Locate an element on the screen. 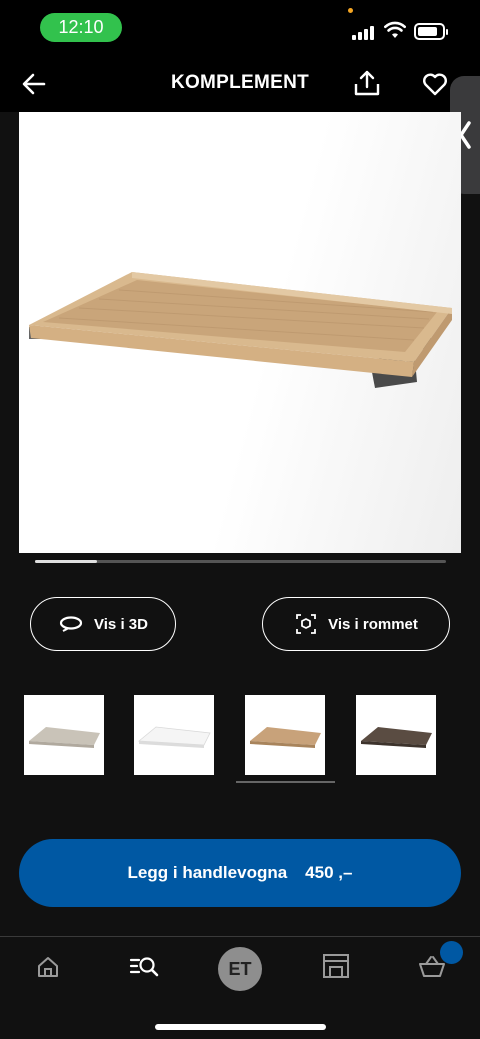 This screenshot has width=480, height=1039. share-icon is located at coordinates (367, 83).